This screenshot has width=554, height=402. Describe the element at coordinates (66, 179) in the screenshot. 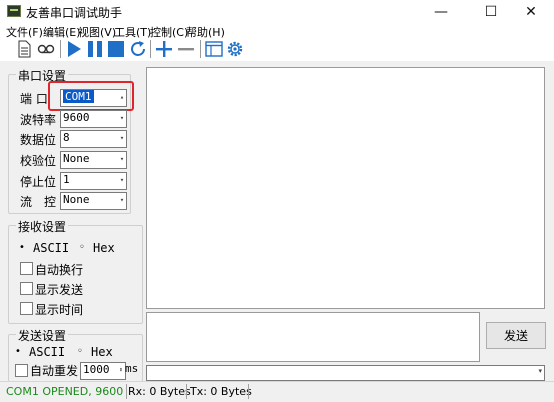

I see `stopbits-value: 1` at that location.